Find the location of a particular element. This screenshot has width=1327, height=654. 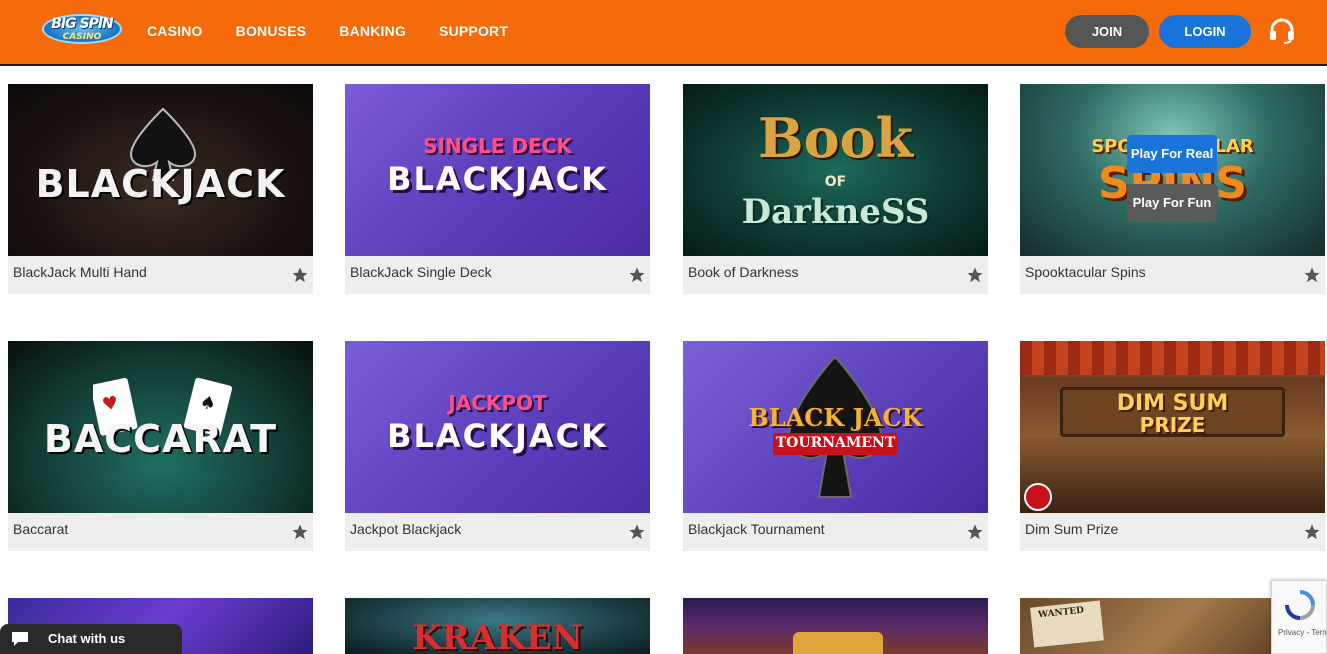

game-art-subtitle: OF is located at coordinates (835, 182).